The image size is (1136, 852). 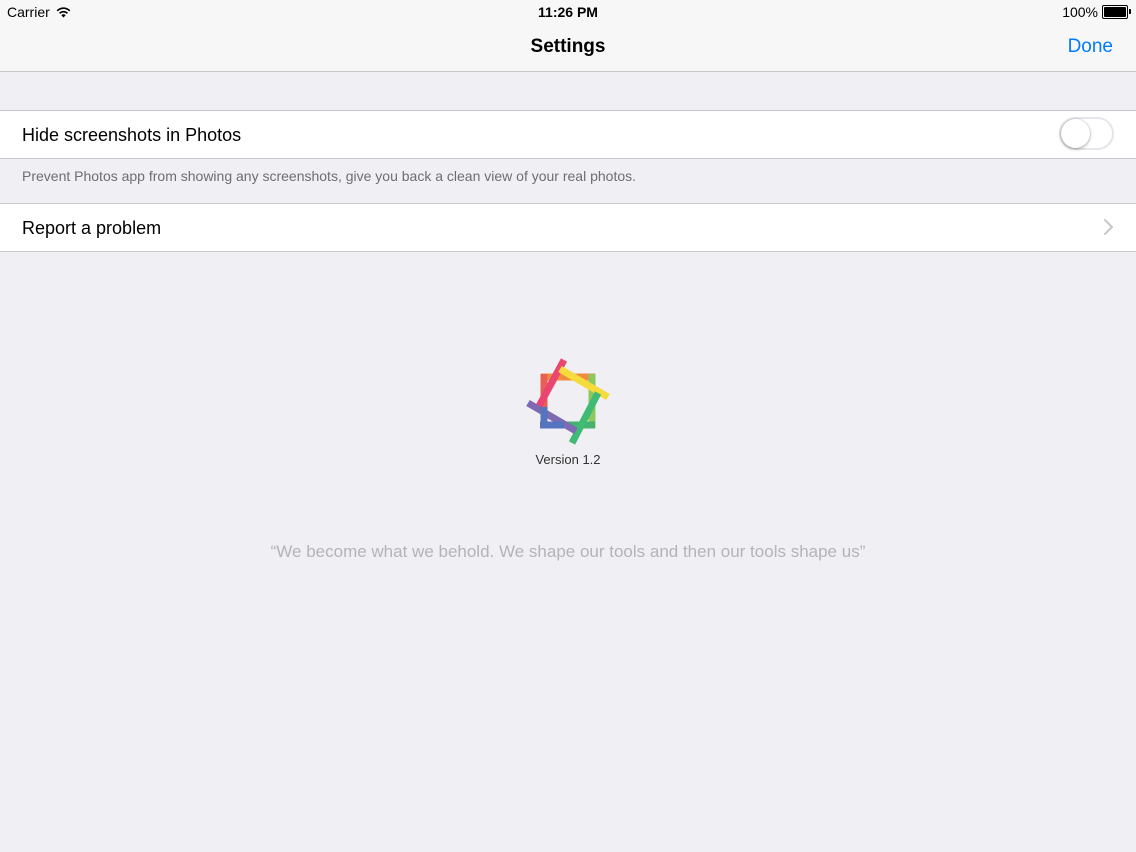 I want to click on status-right: 100%, so click(x=1096, y=12).